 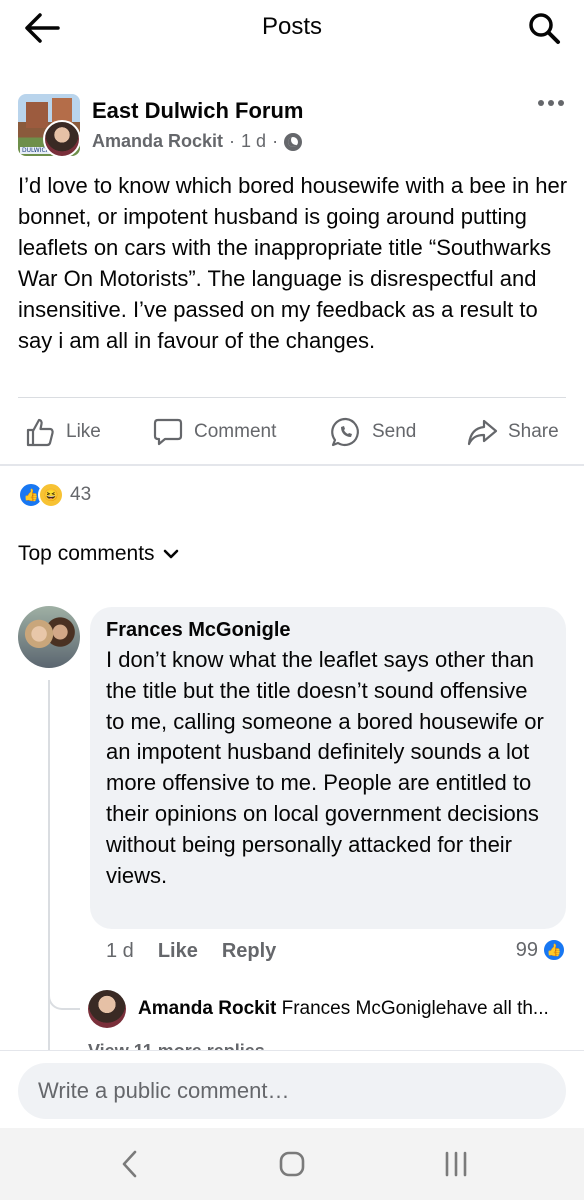 I want to click on comment-composer, so click(x=292, y=1091).